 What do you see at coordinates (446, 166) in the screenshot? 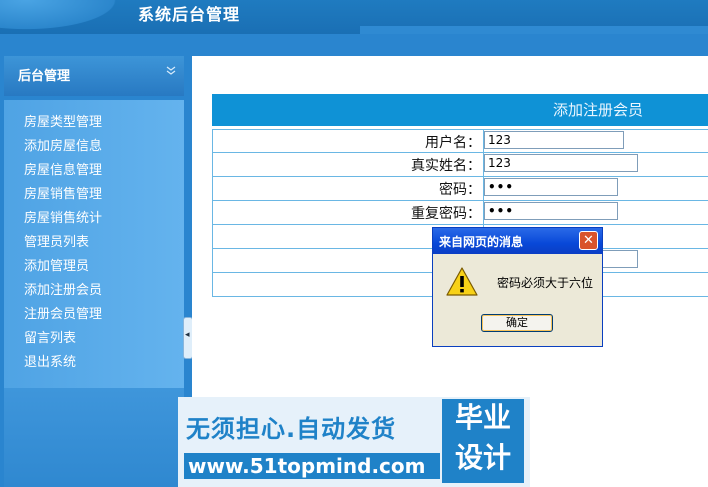
I see `realname-label: 真实姓名：` at bounding box center [446, 166].